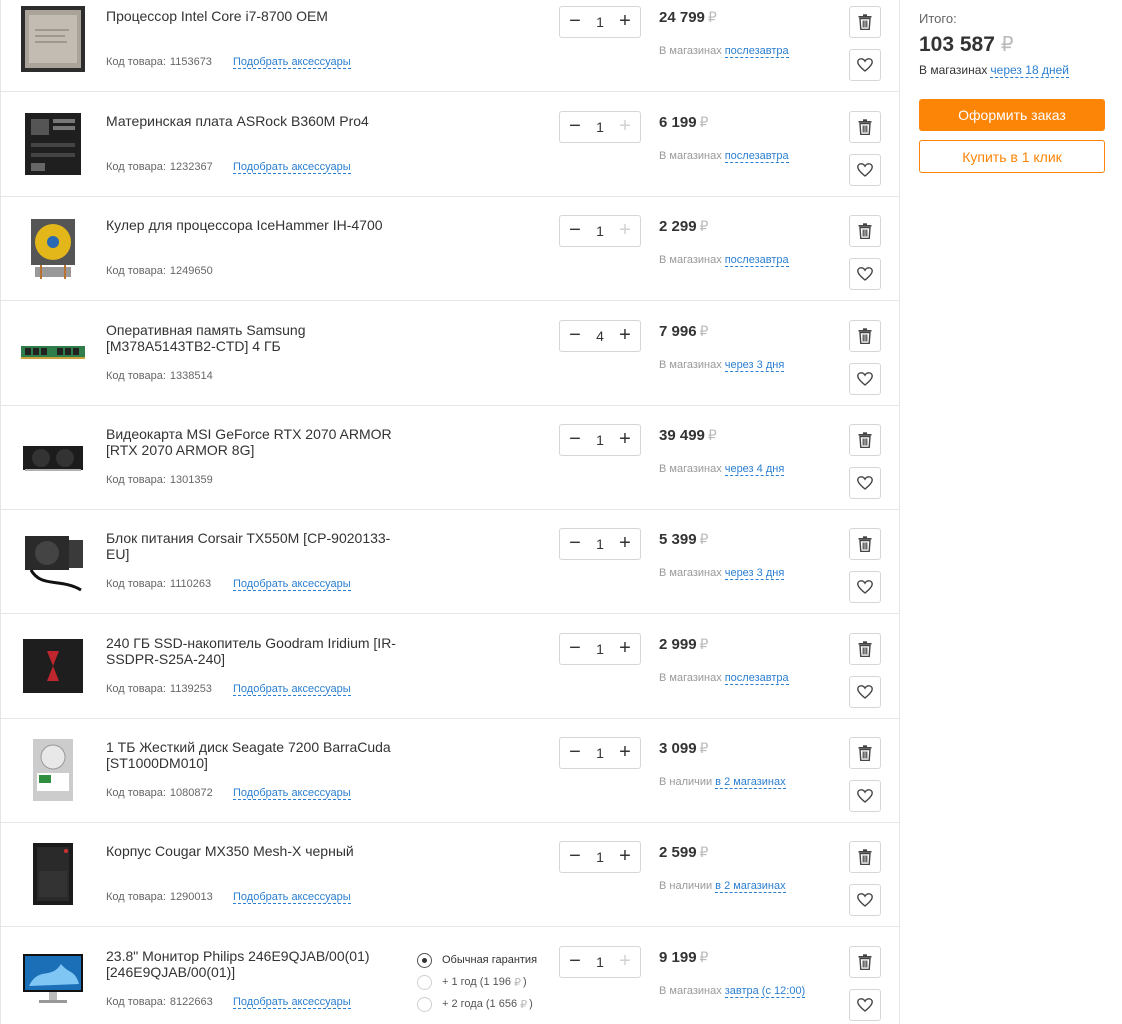 The image size is (1122, 1024). I want to click on warranty-option: + 2 года (1 656 ₽), so click(477, 1004).